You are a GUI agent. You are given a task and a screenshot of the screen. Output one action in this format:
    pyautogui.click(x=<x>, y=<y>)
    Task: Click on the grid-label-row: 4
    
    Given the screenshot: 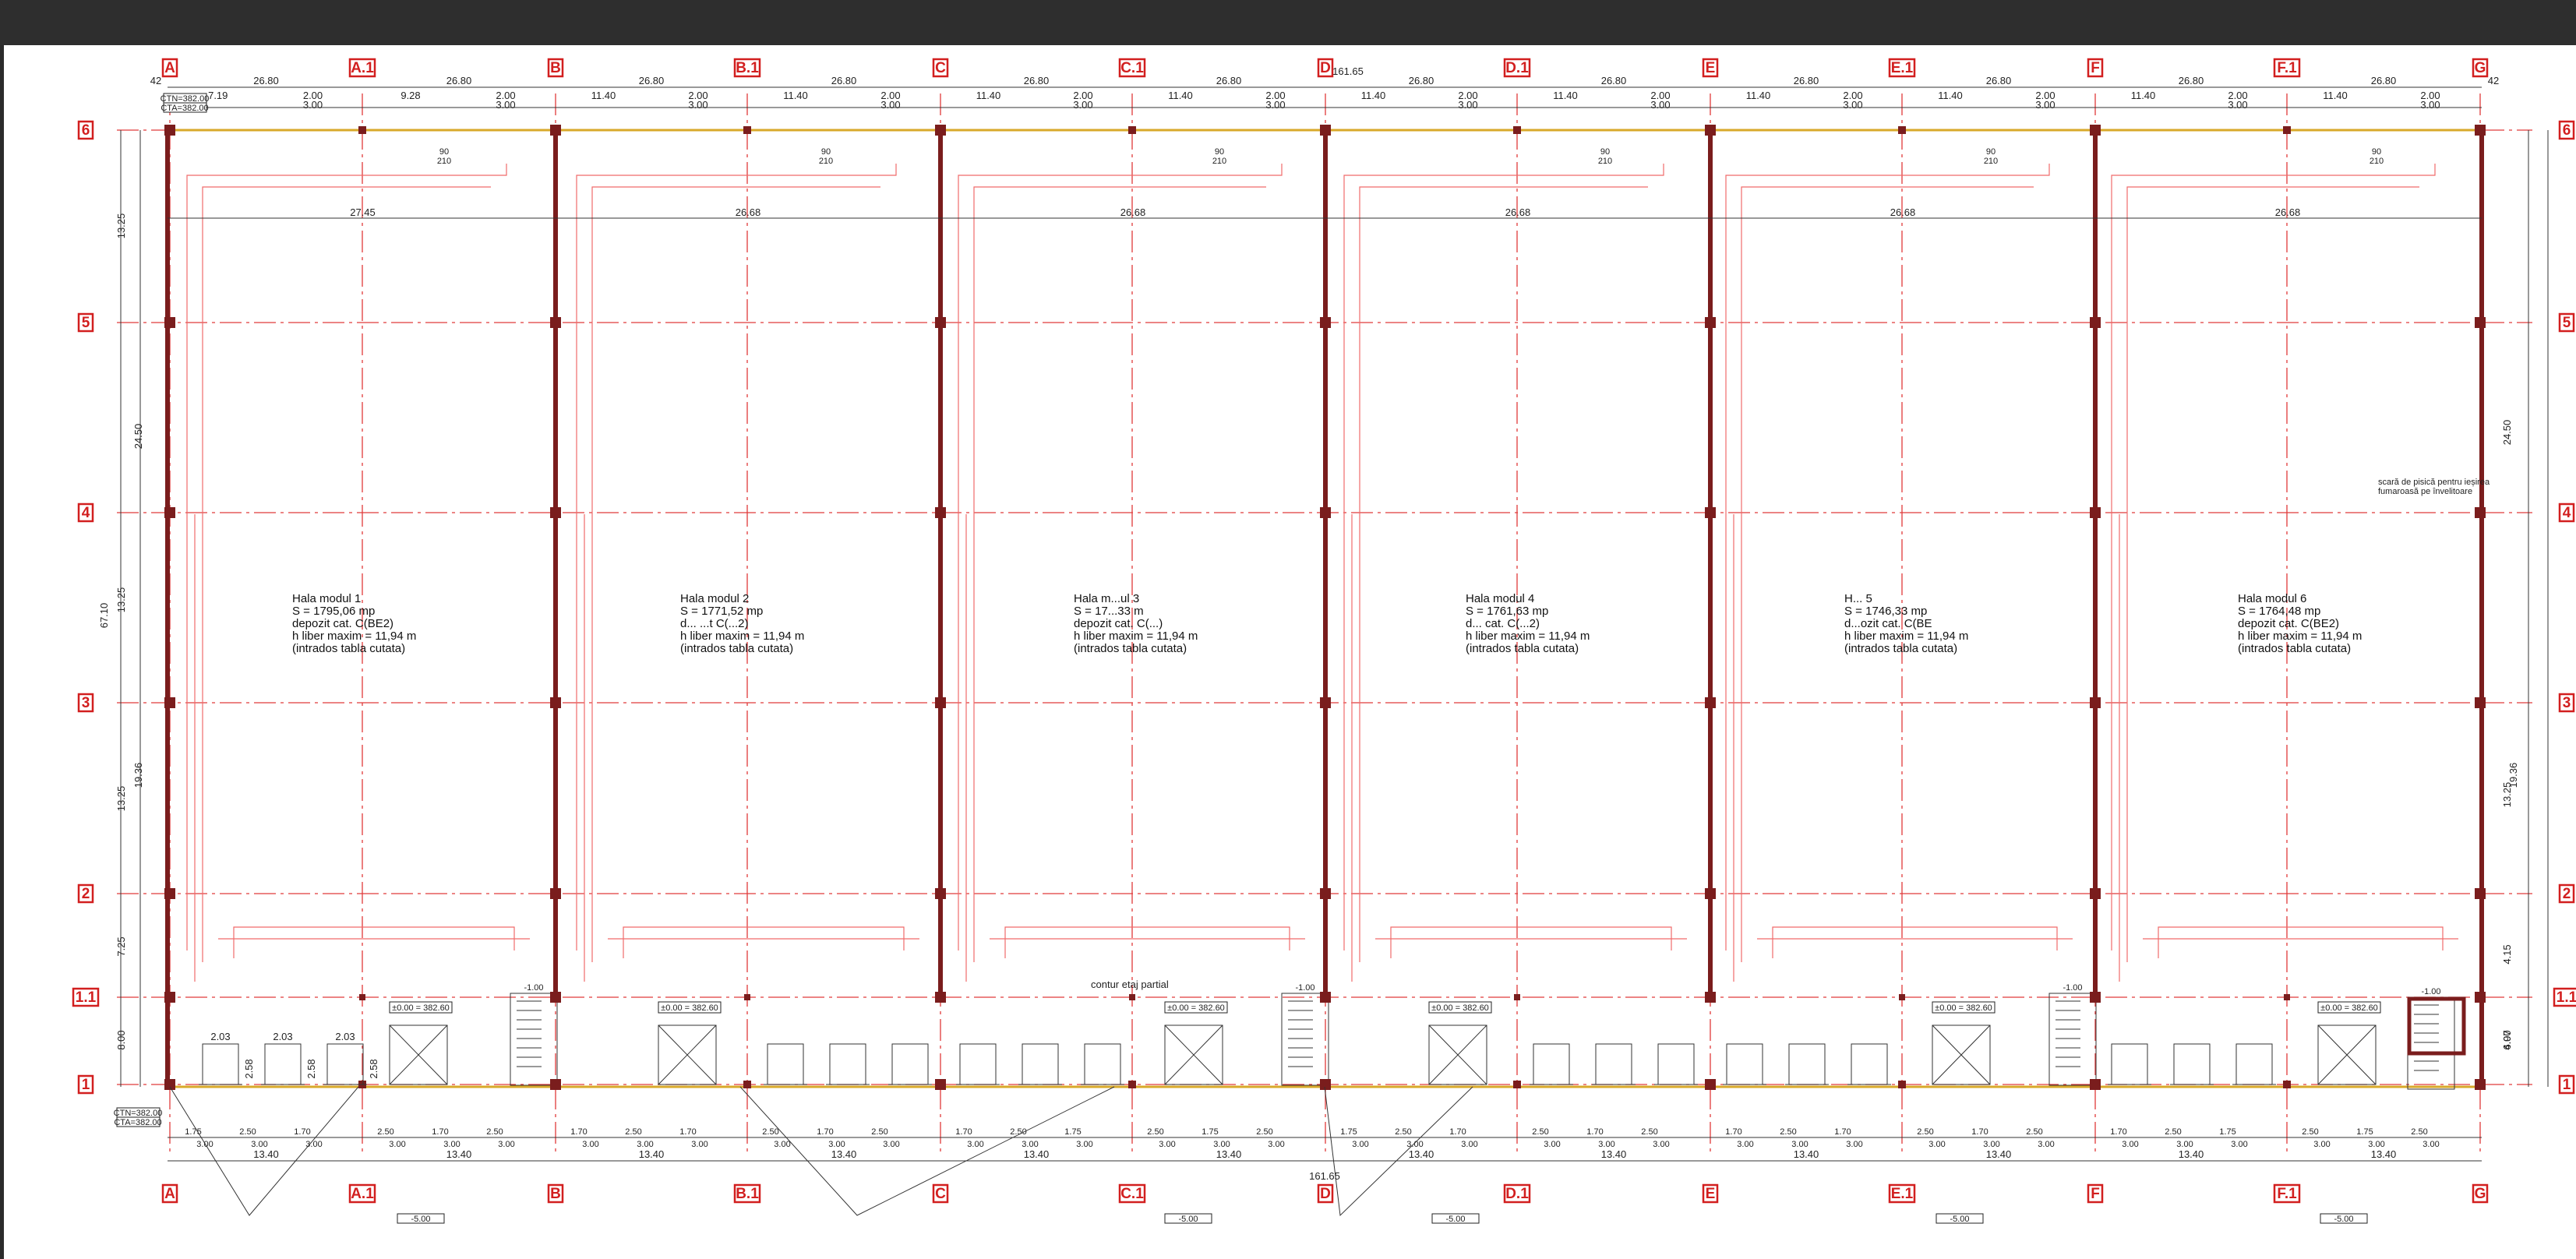 What is the action you would take?
    pyautogui.click(x=86, y=513)
    